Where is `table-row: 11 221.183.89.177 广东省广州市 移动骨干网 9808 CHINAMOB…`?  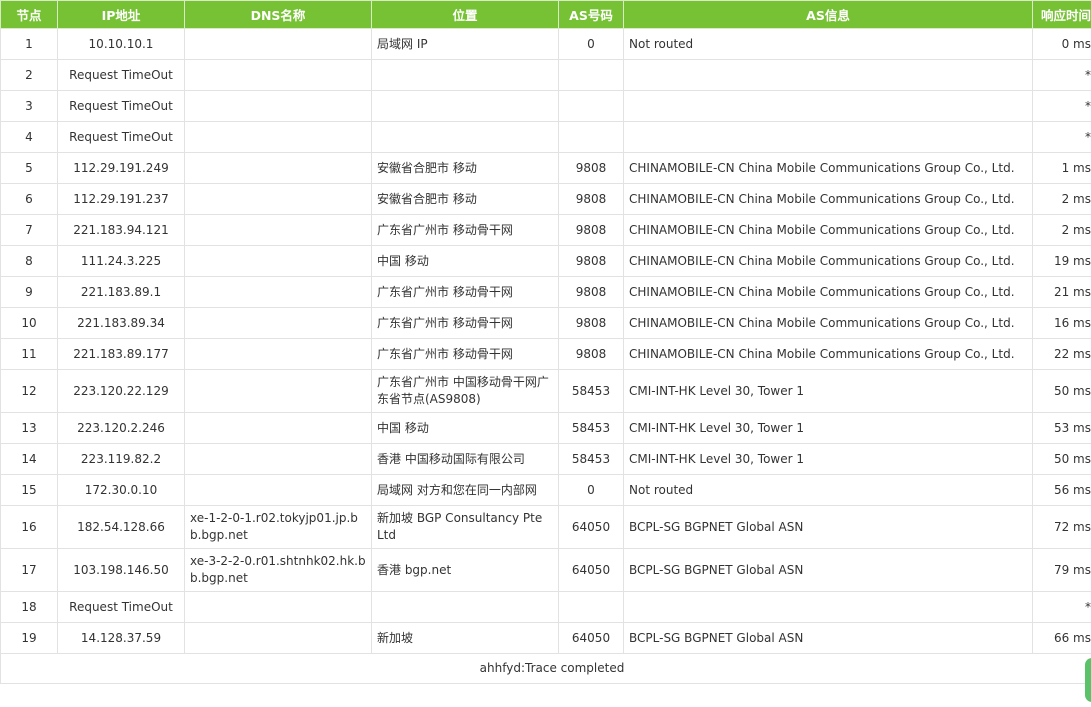
table-row: 11 221.183.89.177 广东省广州市 移动骨干网 9808 CHINAMOB… is located at coordinates (545, 354).